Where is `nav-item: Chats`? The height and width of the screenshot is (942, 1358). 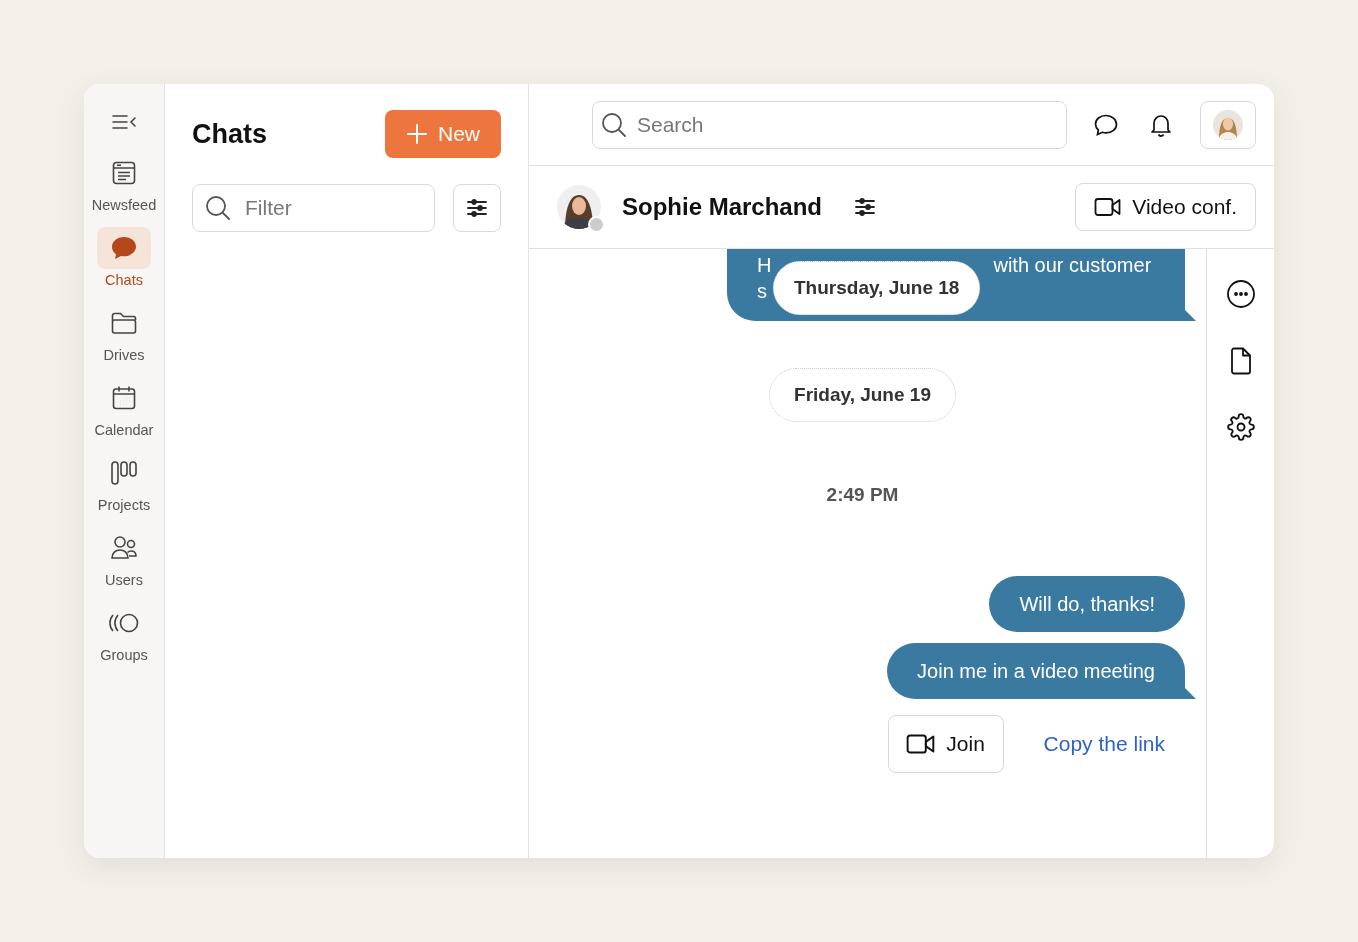
nav-item: Chats is located at coordinates (124, 257).